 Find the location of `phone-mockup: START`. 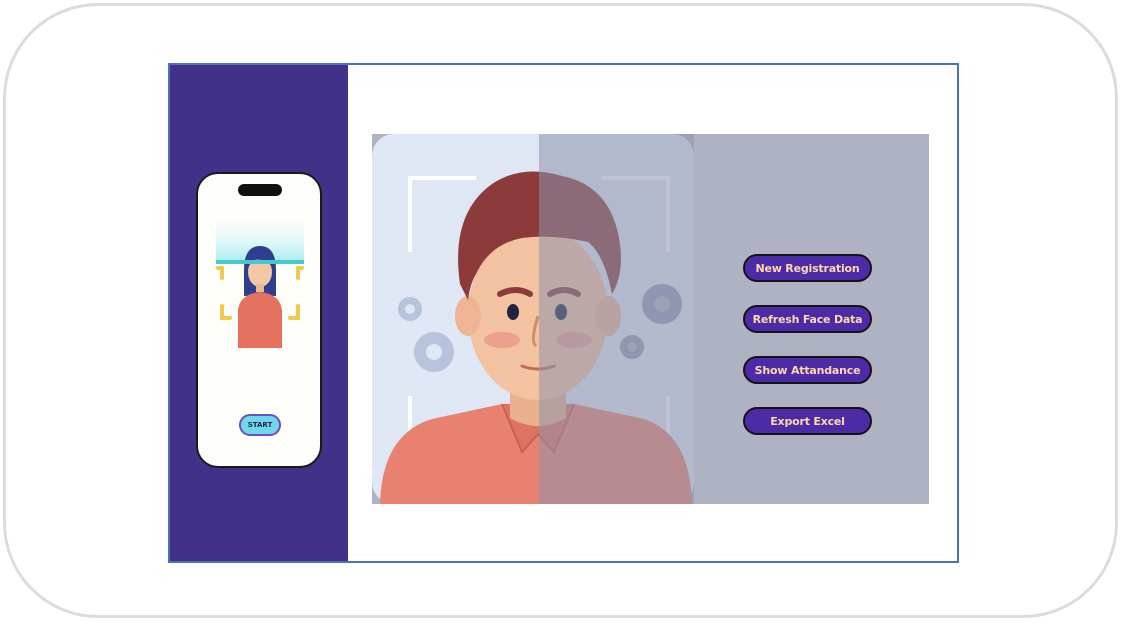

phone-mockup: START is located at coordinates (259, 320).